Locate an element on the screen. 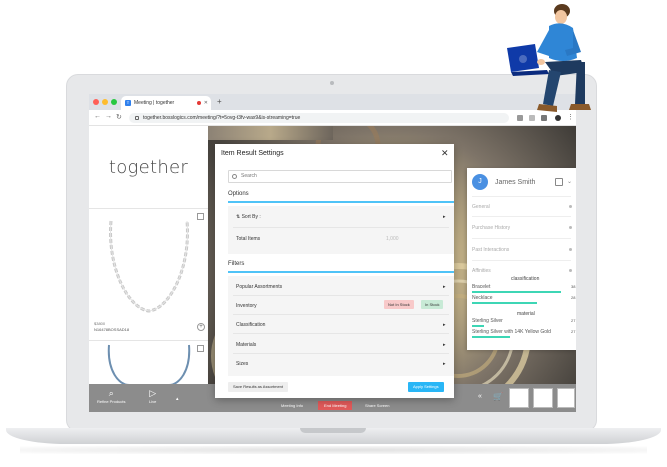 This screenshot has width=667, height=467. double-chevron-left-icon: « is located at coordinates (480, 396).